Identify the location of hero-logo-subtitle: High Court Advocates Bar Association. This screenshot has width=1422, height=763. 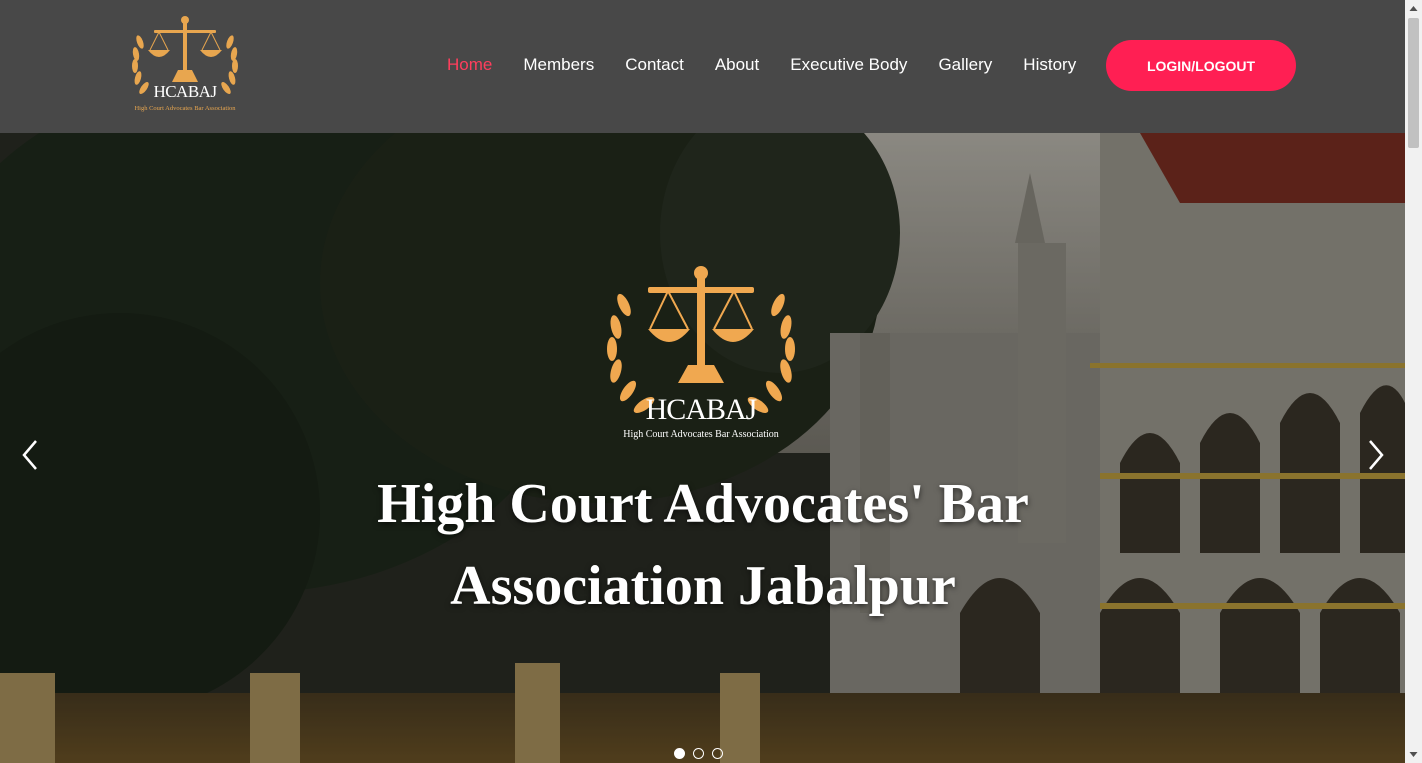
(701, 434).